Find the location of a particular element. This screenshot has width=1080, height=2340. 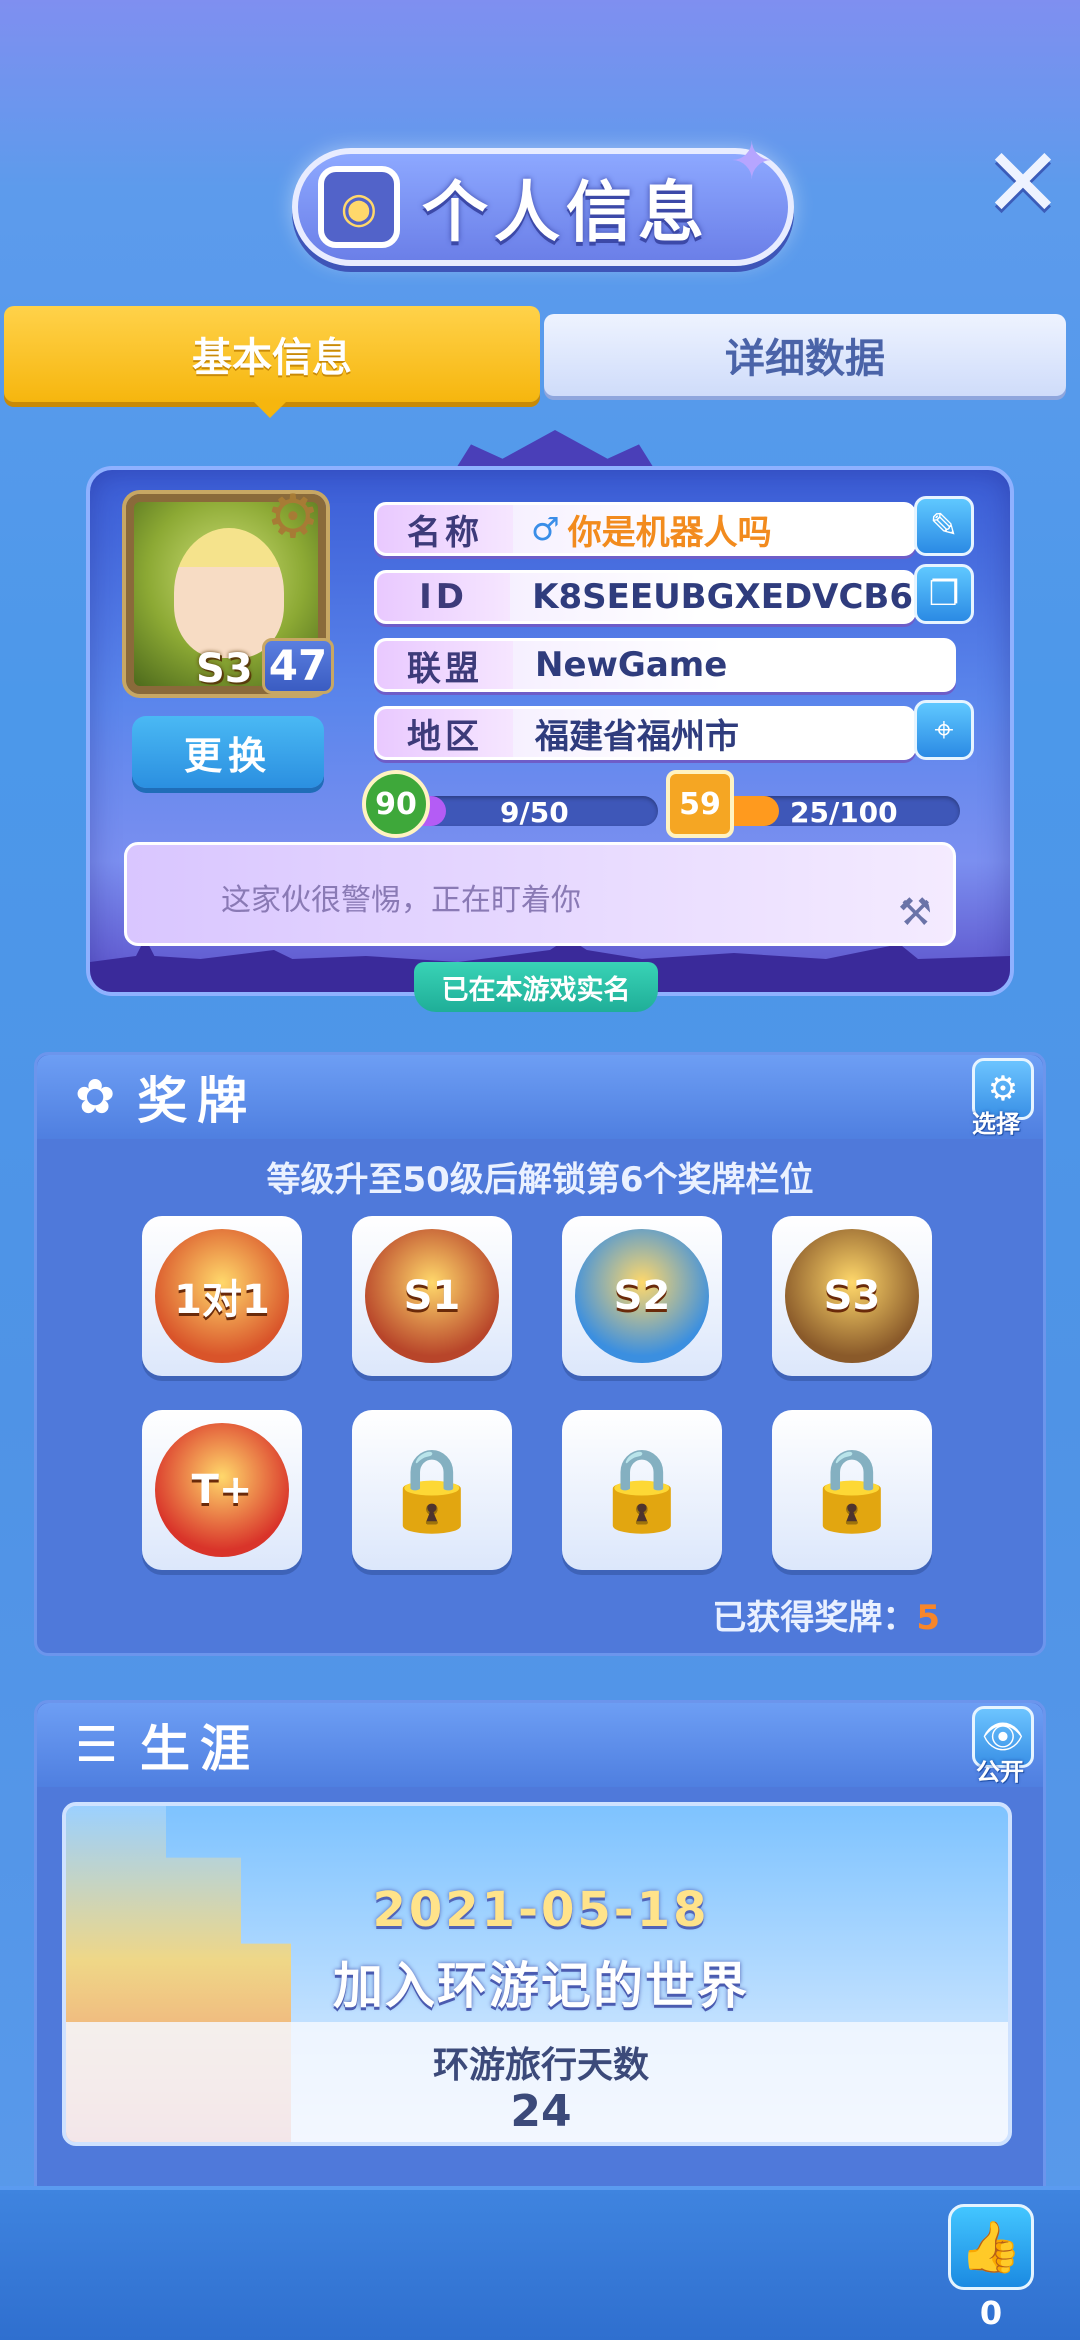

medal-count-label: 已获得奖牌： is located at coordinates (814, 1618).